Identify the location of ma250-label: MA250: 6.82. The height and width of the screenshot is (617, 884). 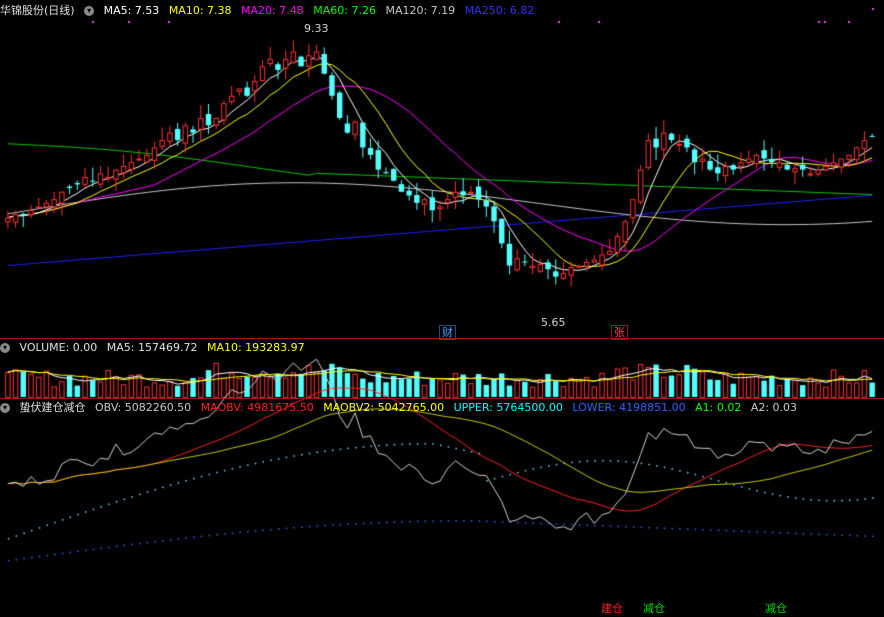
(499, 10).